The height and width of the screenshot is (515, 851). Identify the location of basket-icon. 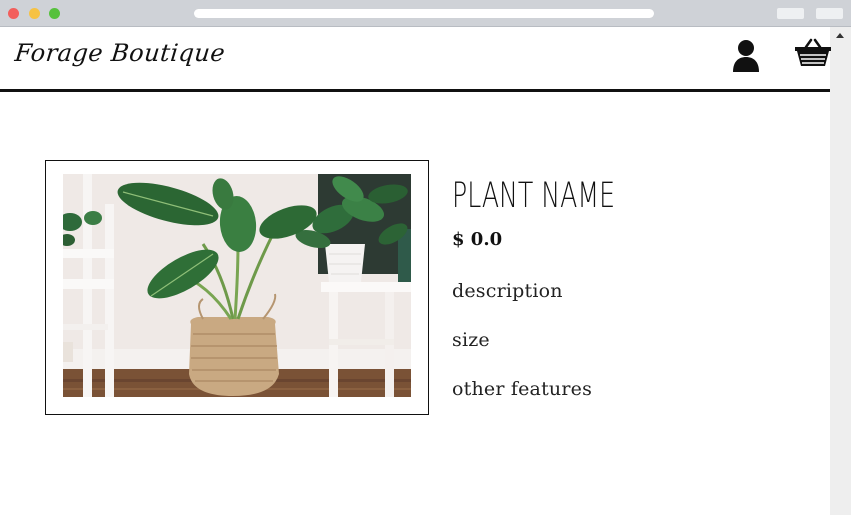
(813, 53).